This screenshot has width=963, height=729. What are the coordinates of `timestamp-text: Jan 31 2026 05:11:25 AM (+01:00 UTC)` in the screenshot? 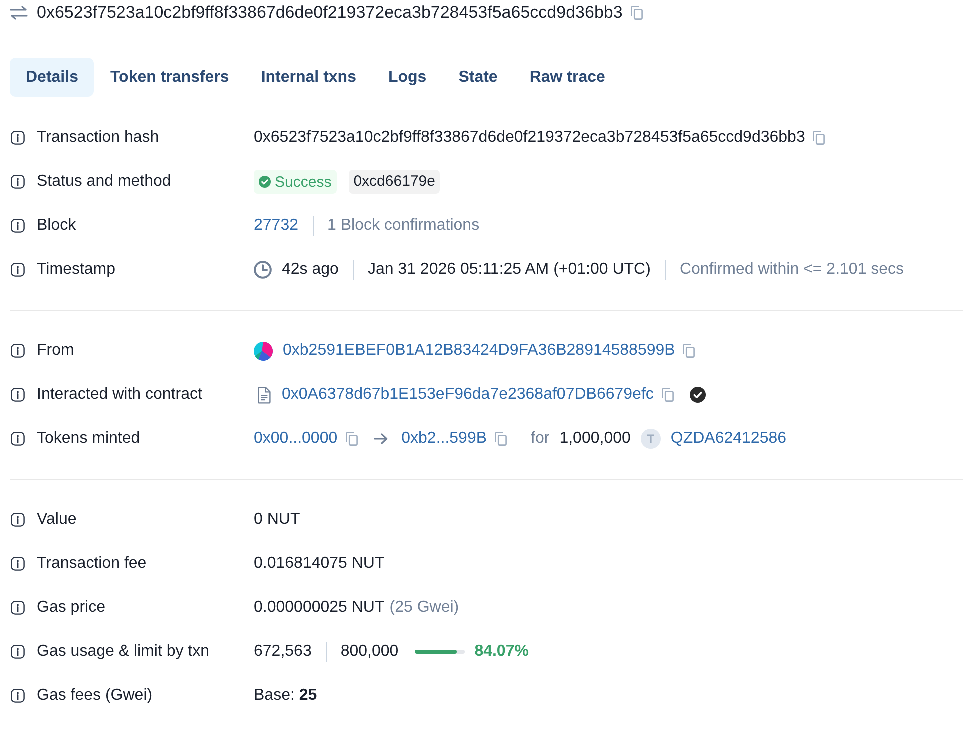 It's located at (509, 270).